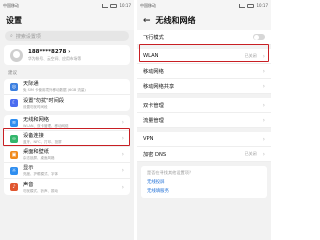  I want to click on item-label: 设置"勿扰"时间段, so click(44, 100).